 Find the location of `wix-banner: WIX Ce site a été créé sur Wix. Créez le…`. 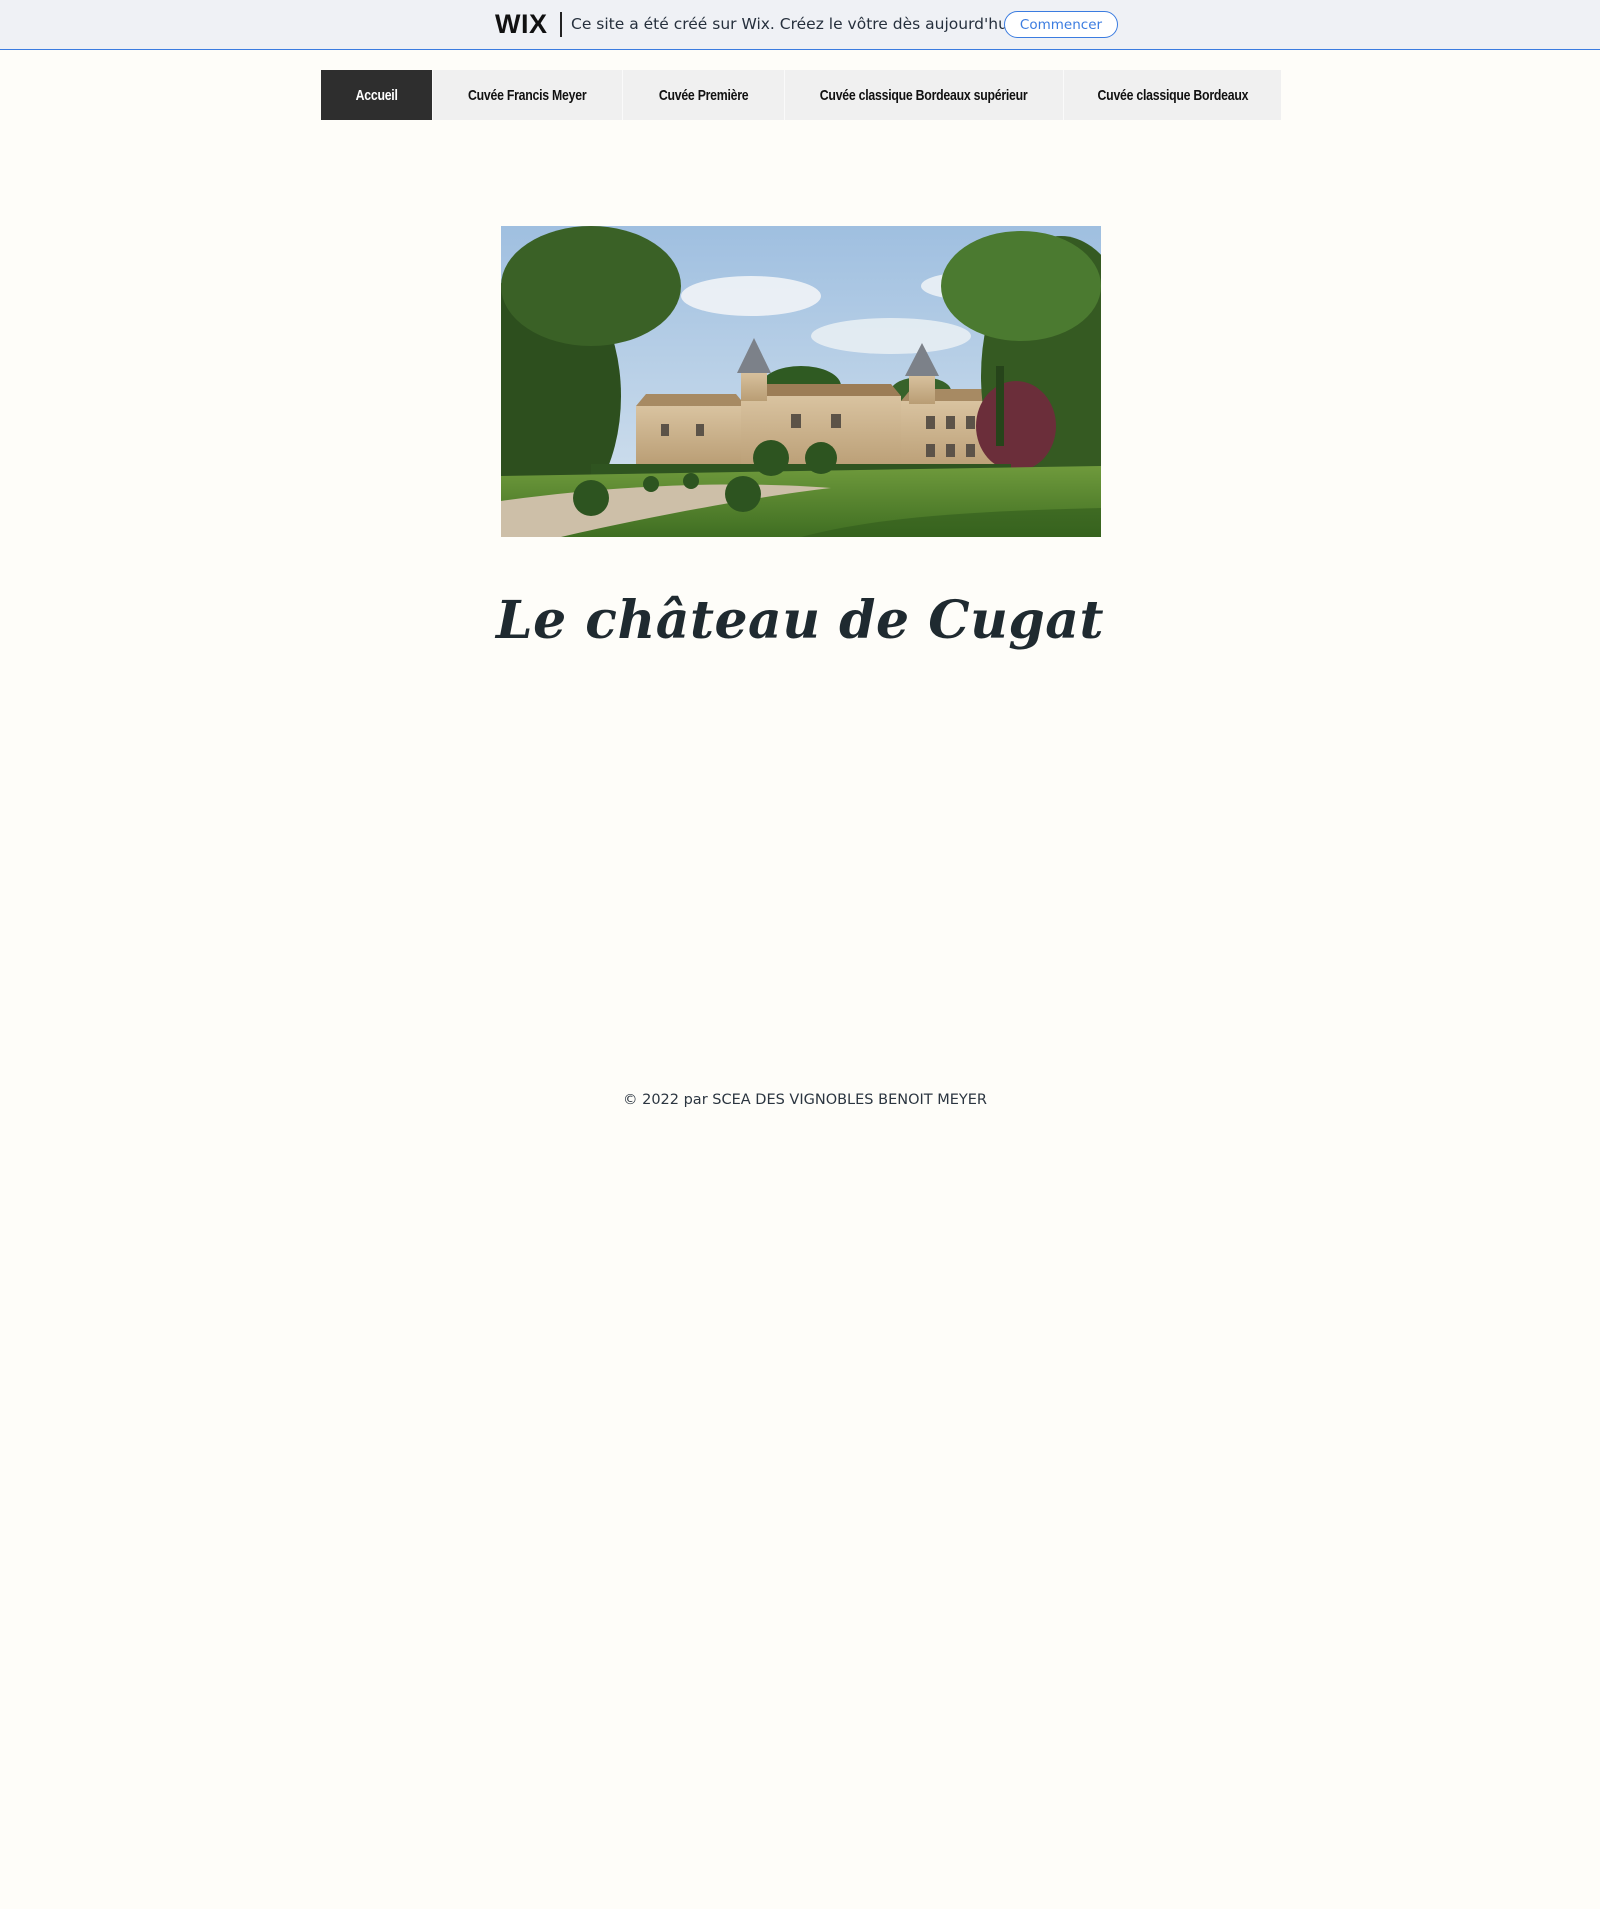

wix-banner: WIX Ce site a été créé sur Wix. Créez le… is located at coordinates (800, 25).